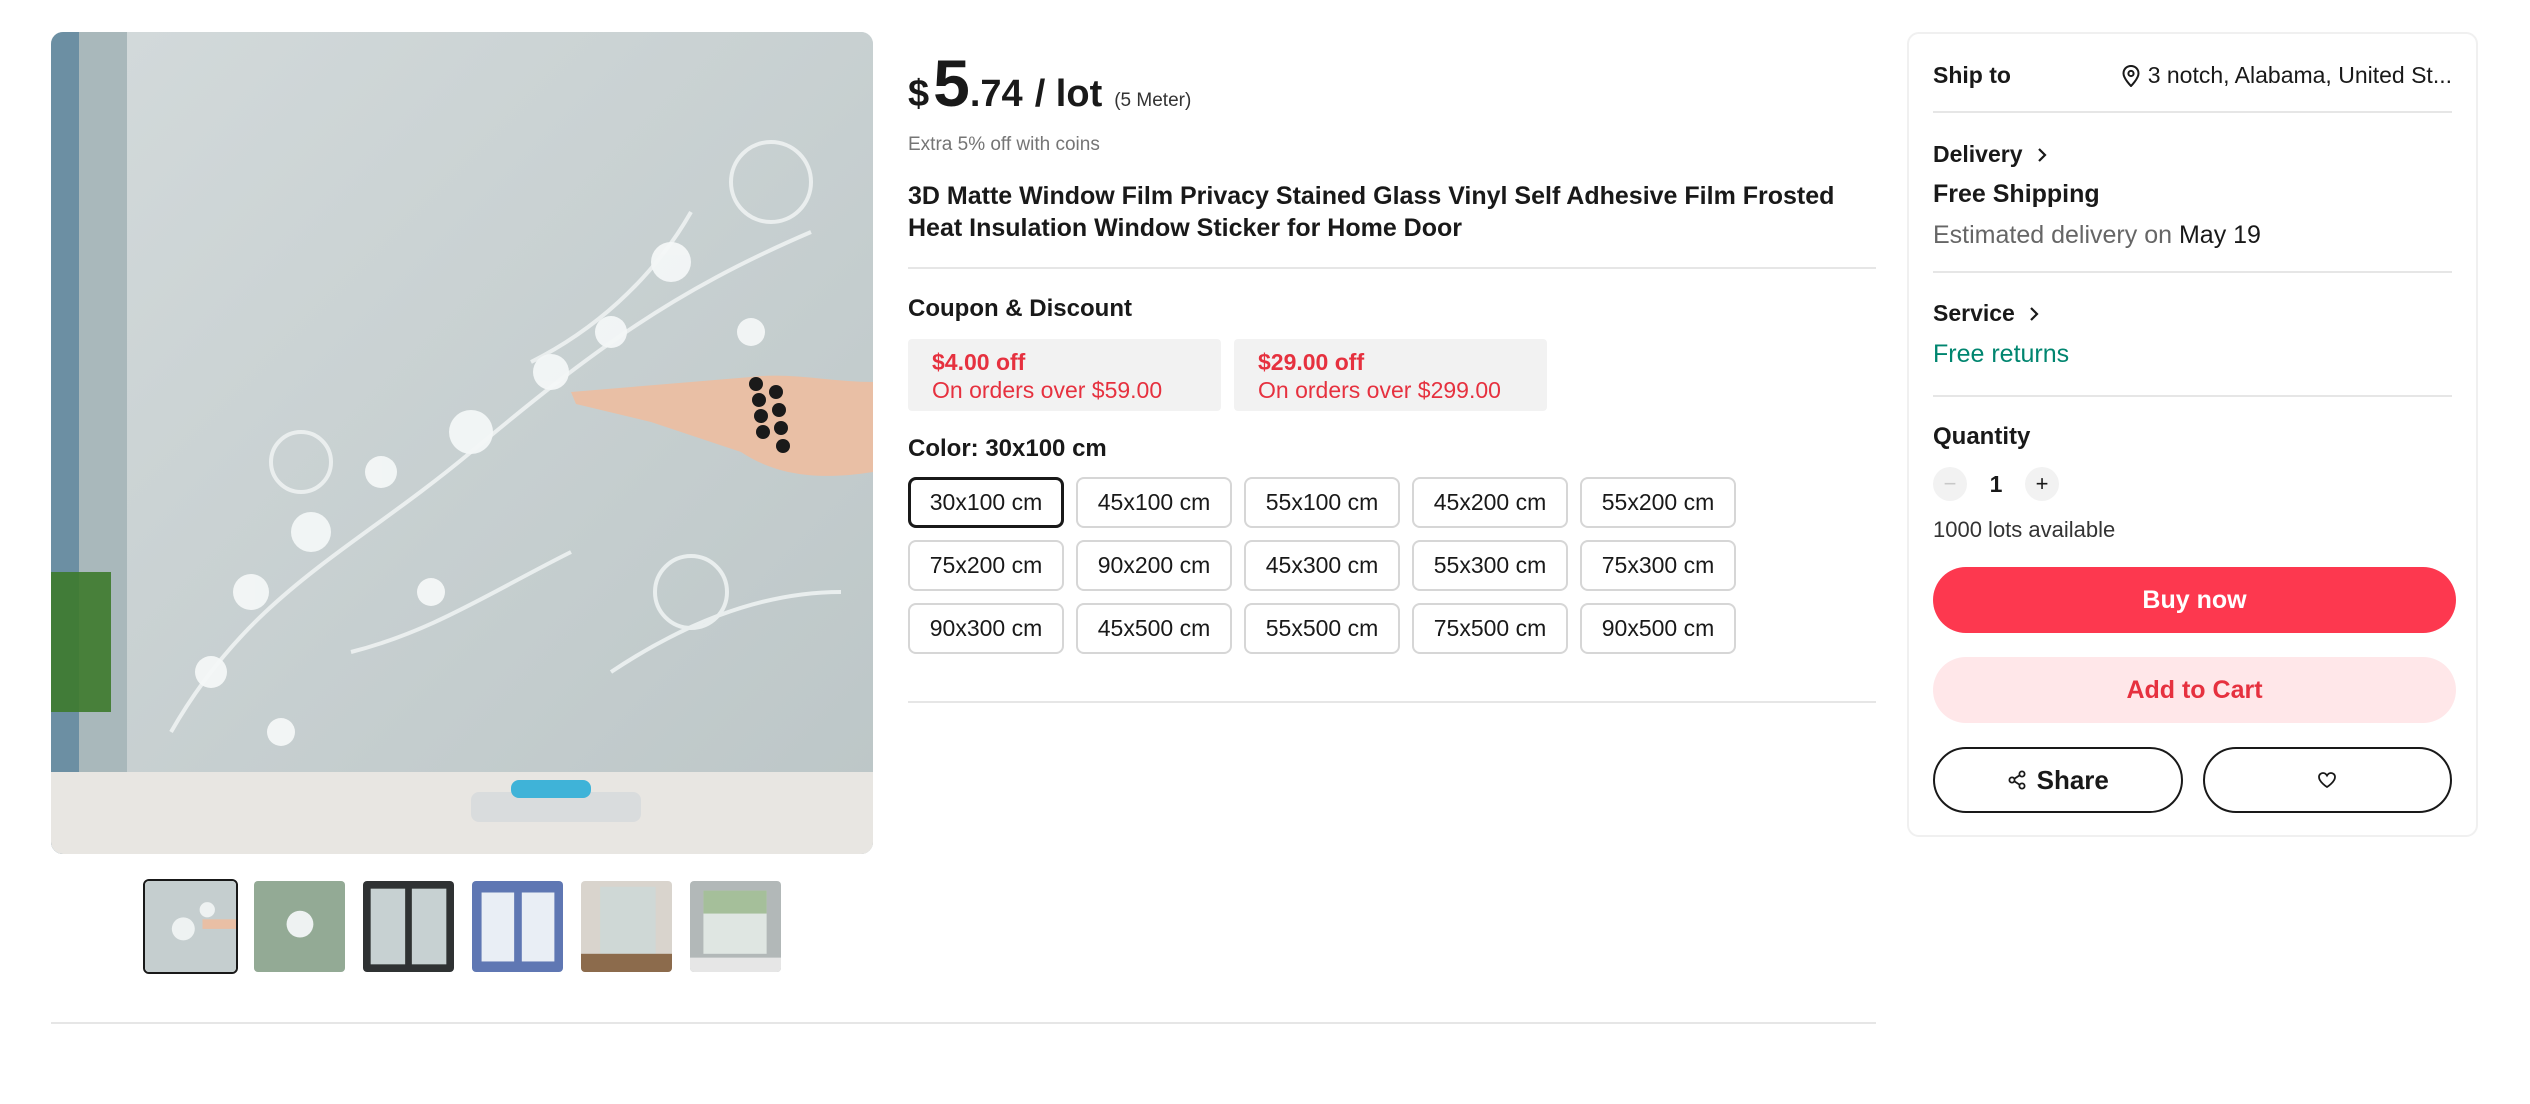 This screenshot has height=1104, width=2530. What do you see at coordinates (2053, 235) in the screenshot?
I see `estimated-delivery-prefix: Estimated delivery on` at bounding box center [2053, 235].